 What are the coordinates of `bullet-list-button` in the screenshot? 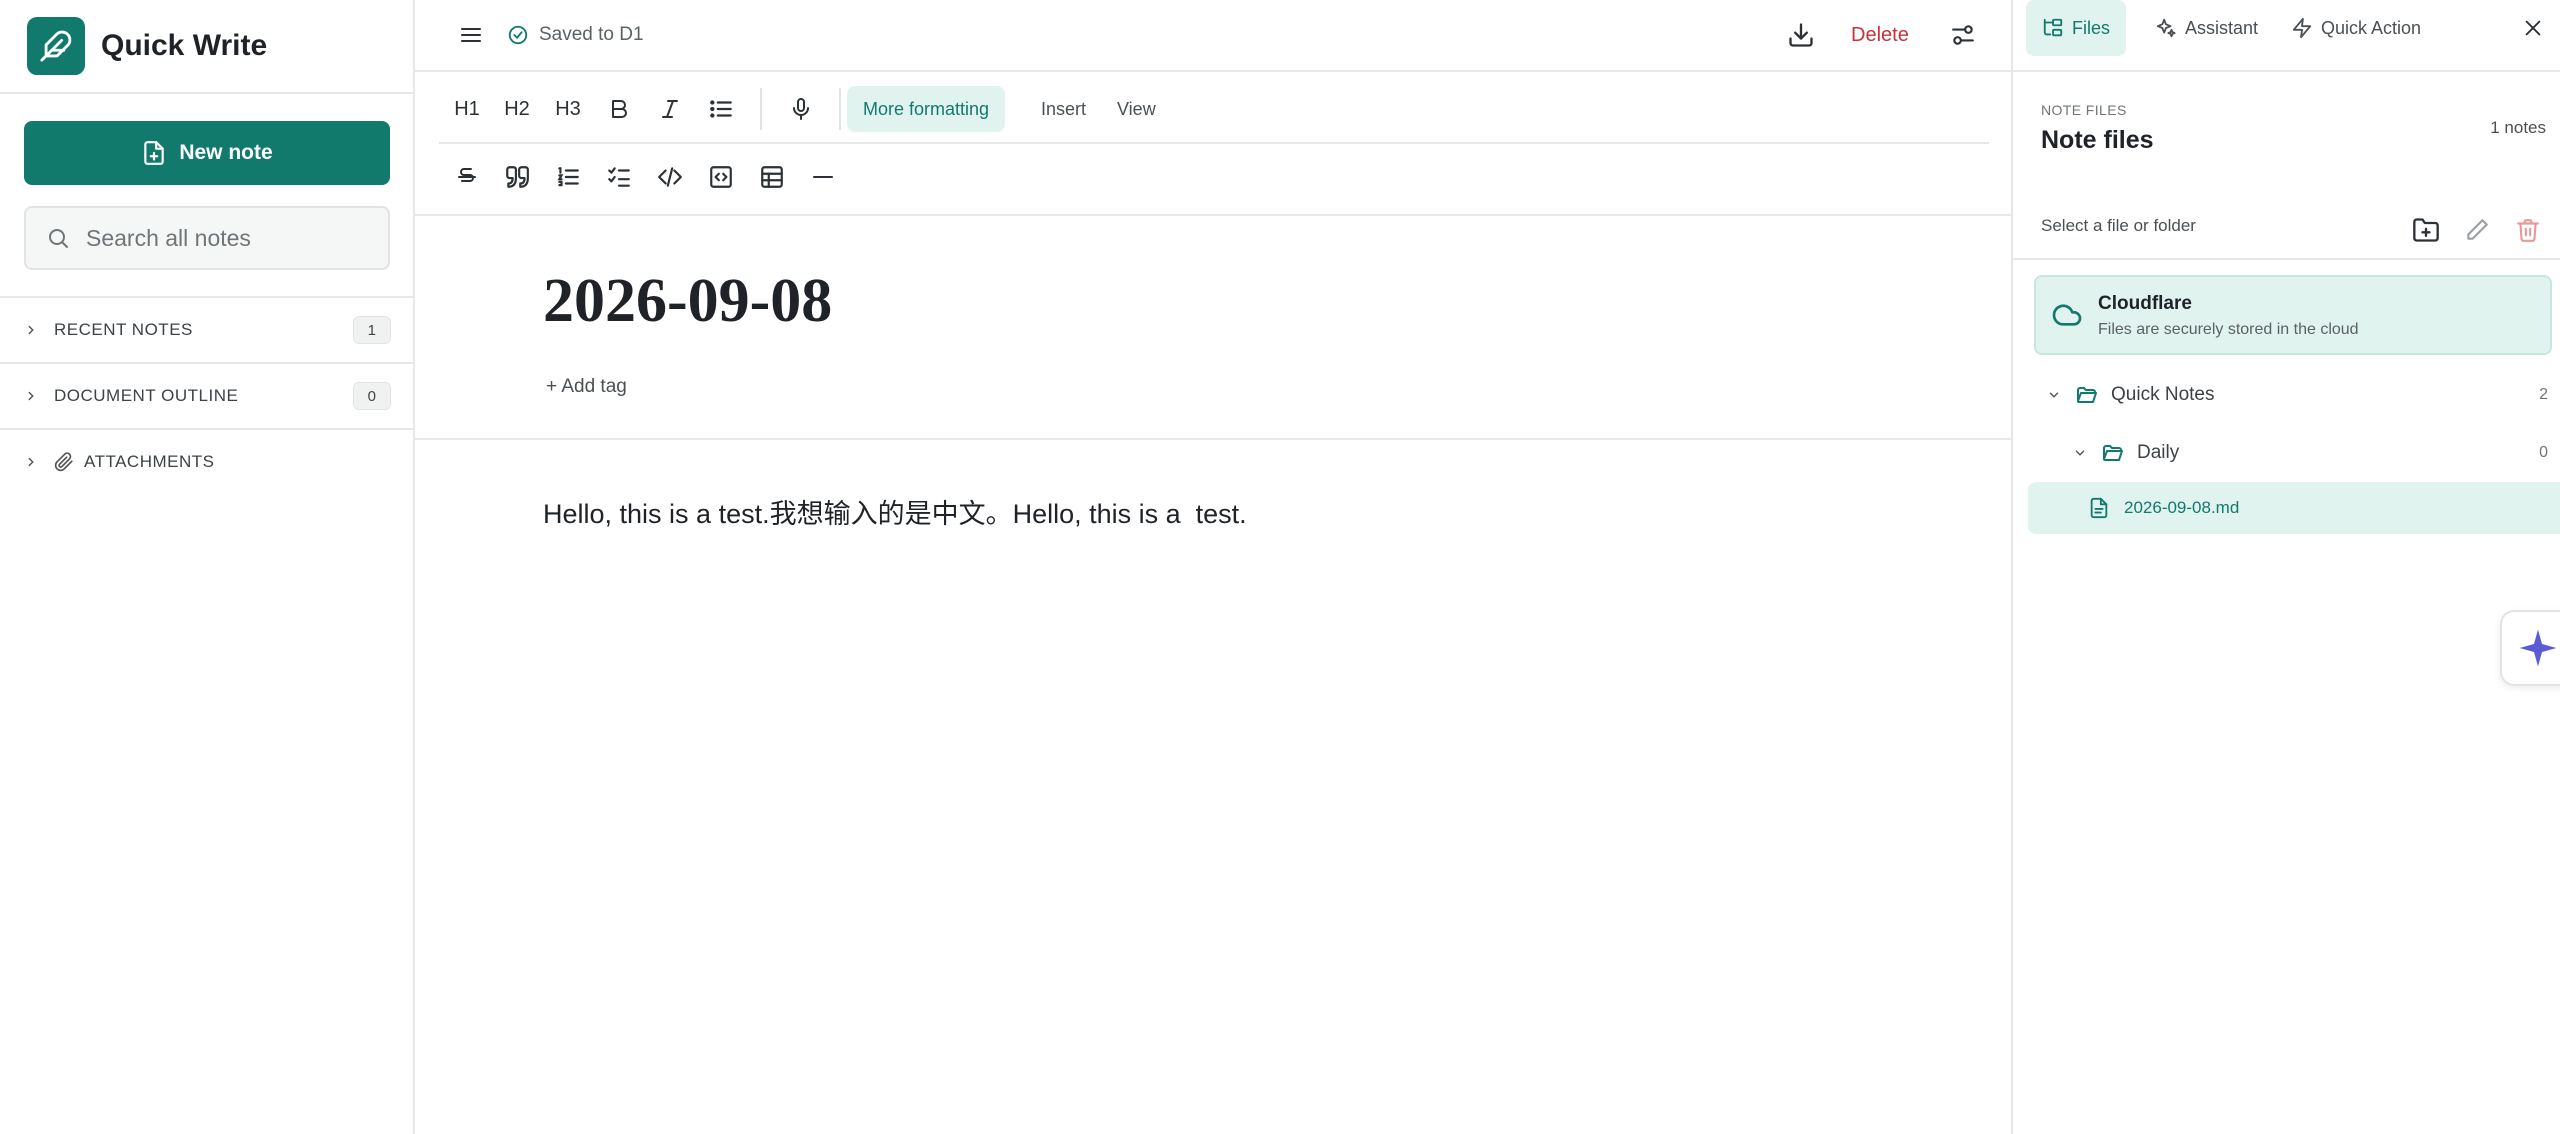 It's located at (721, 109).